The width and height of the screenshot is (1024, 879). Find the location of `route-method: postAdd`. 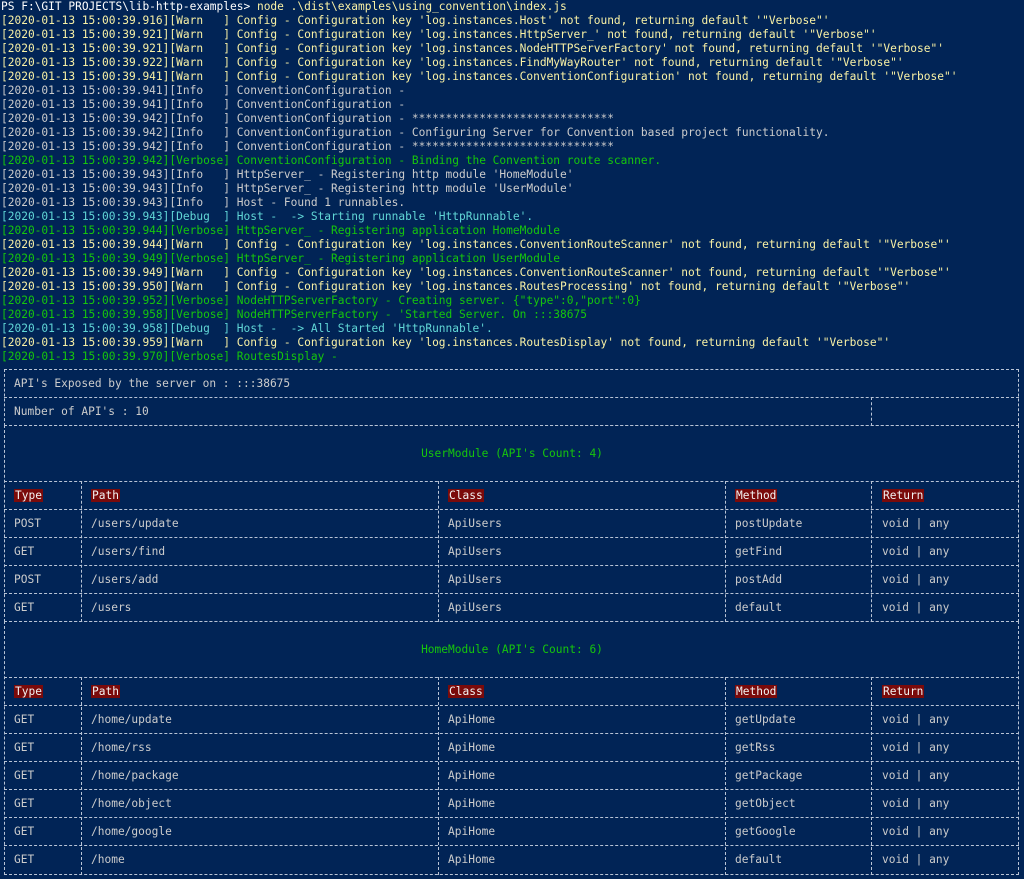

route-method: postAdd is located at coordinates (759, 579).